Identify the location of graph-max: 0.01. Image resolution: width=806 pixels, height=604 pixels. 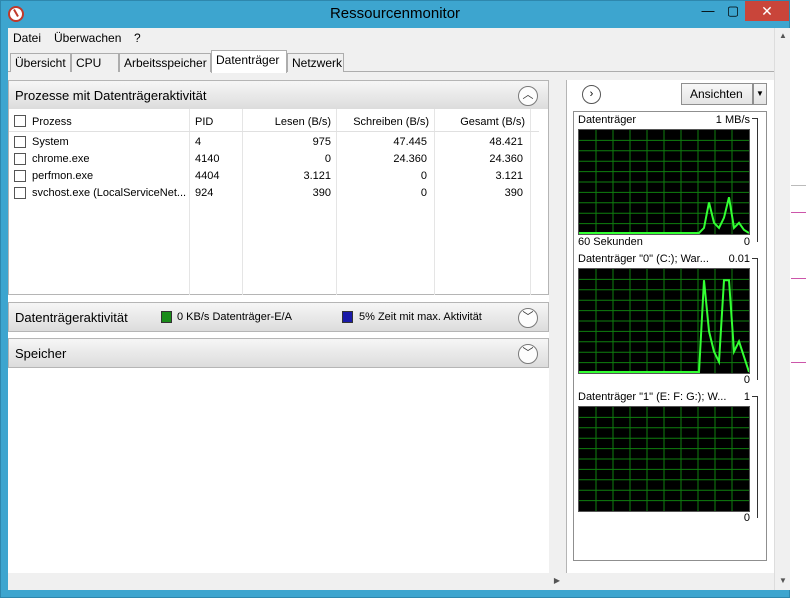
(739, 259).